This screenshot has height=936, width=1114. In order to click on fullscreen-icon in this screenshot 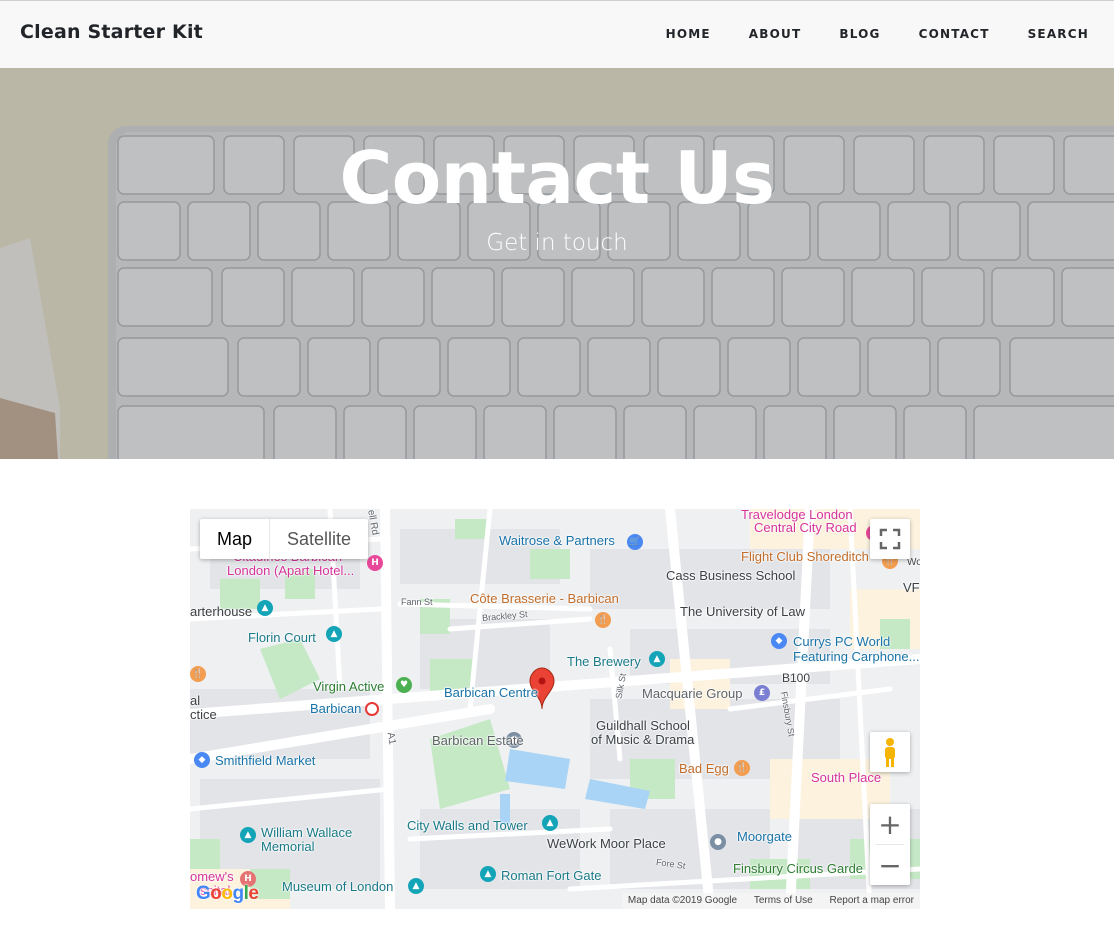, I will do `click(890, 539)`.